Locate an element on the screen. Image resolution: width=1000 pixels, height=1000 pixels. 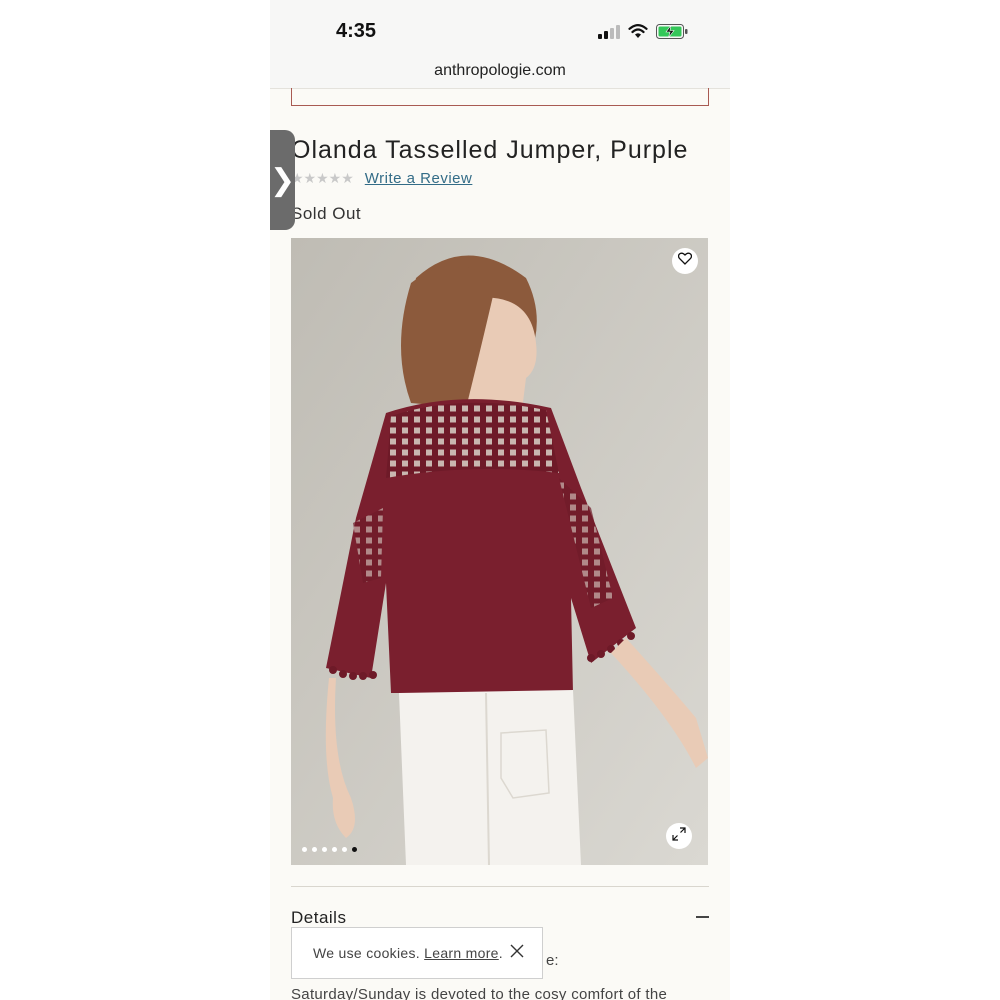
zoom-image-button is located at coordinates (679, 836).